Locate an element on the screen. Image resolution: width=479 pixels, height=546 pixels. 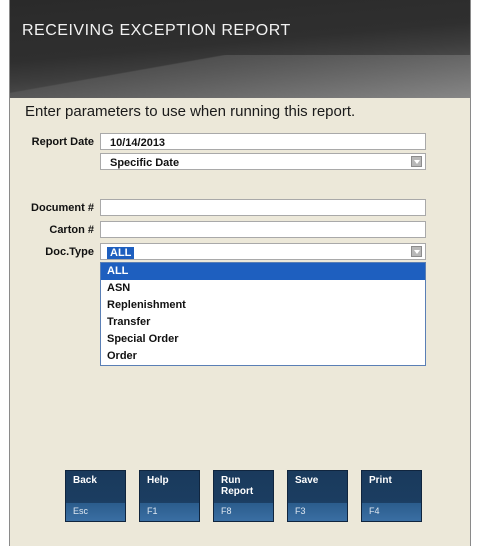
doctype-option: Transfer is located at coordinates (263, 322).